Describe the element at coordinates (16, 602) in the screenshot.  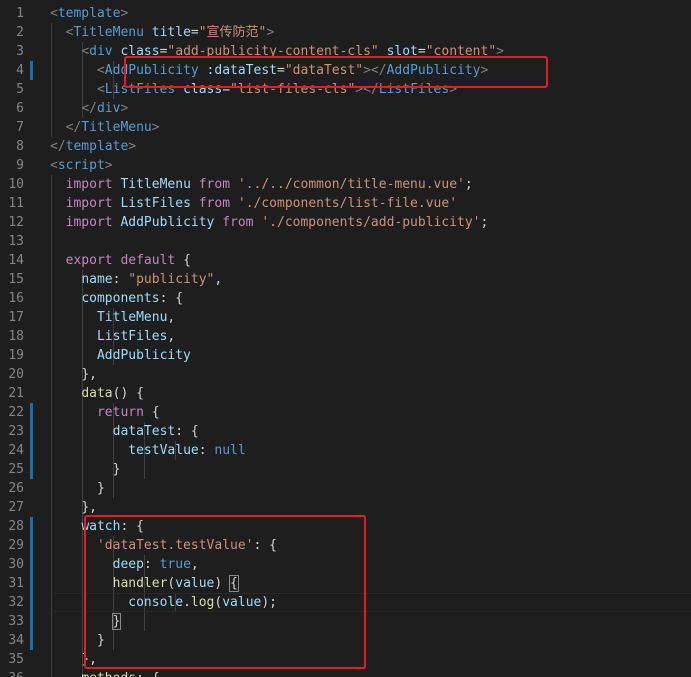
I see `line-number: 32` at that location.